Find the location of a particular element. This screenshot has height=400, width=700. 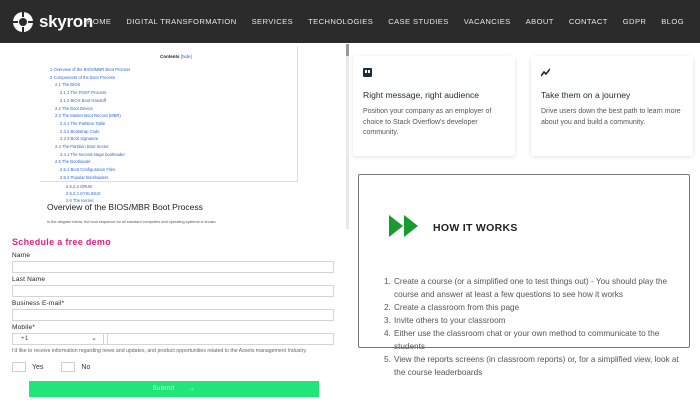

nav-digital-transformation: DIGITAL TRANSFORMATION is located at coordinates (181, 21).